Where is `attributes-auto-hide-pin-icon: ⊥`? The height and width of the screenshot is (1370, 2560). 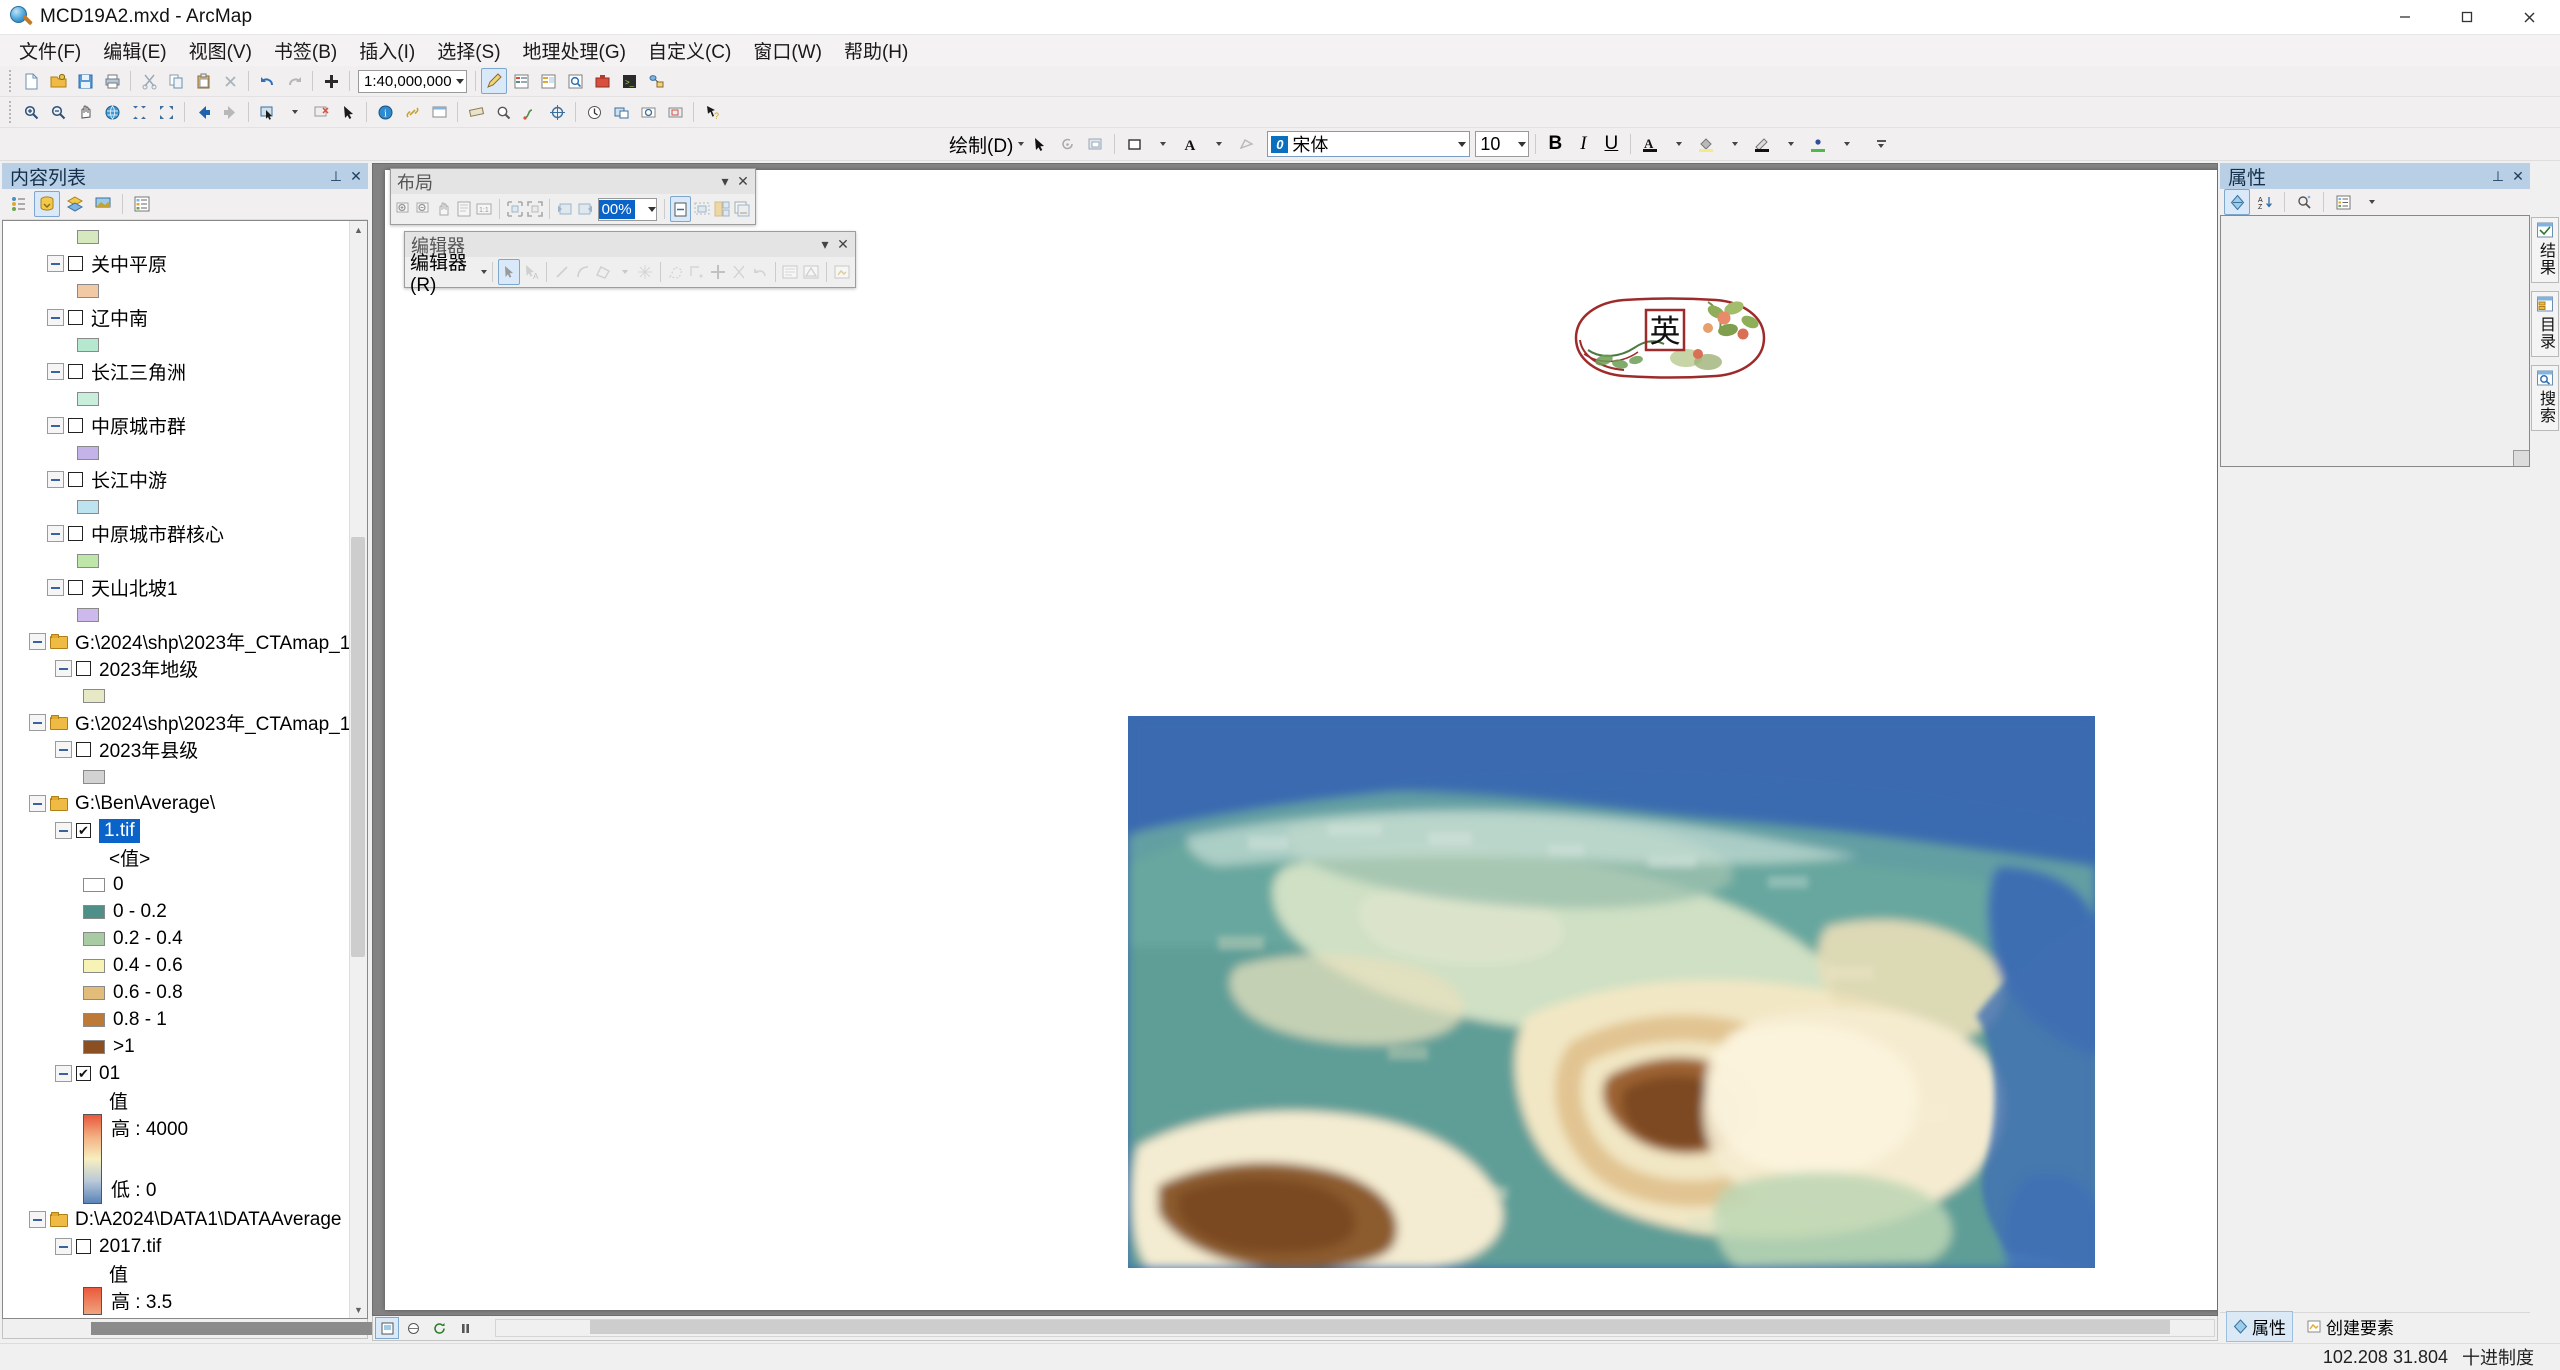
attributes-auto-hide-pin-icon: ⊥ is located at coordinates (2498, 176).